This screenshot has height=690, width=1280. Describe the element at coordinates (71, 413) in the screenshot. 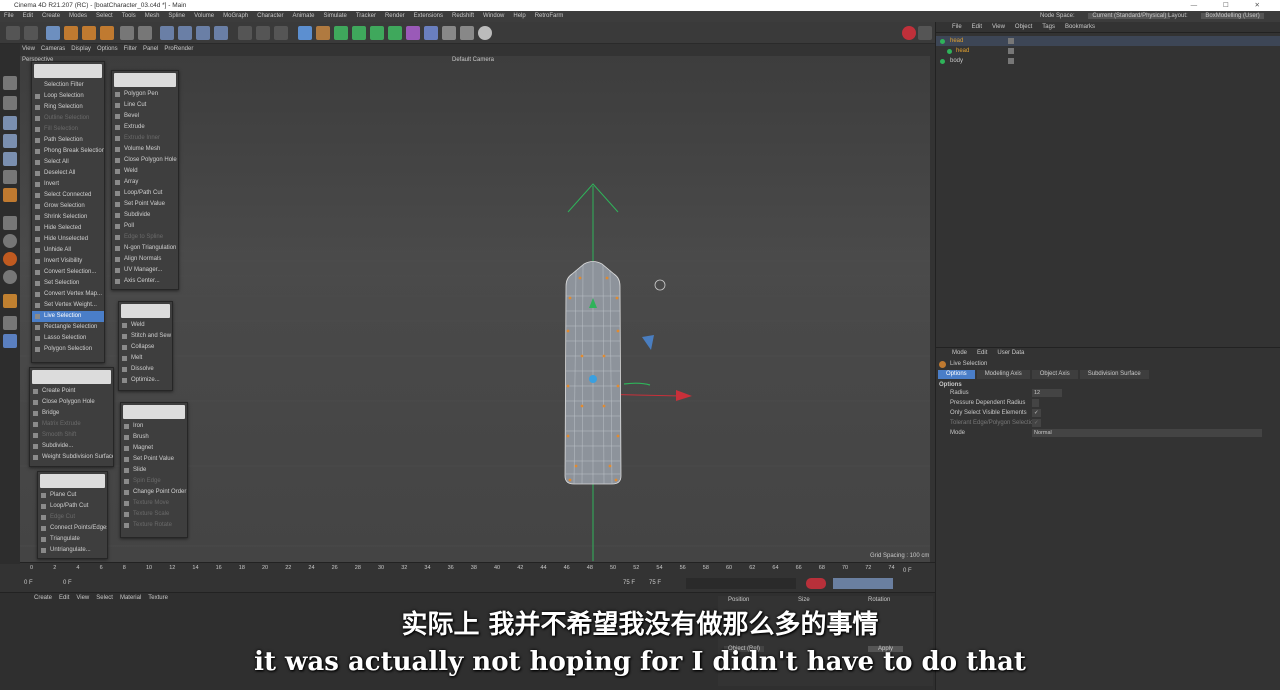

I see `tool-item: Bridge` at that location.